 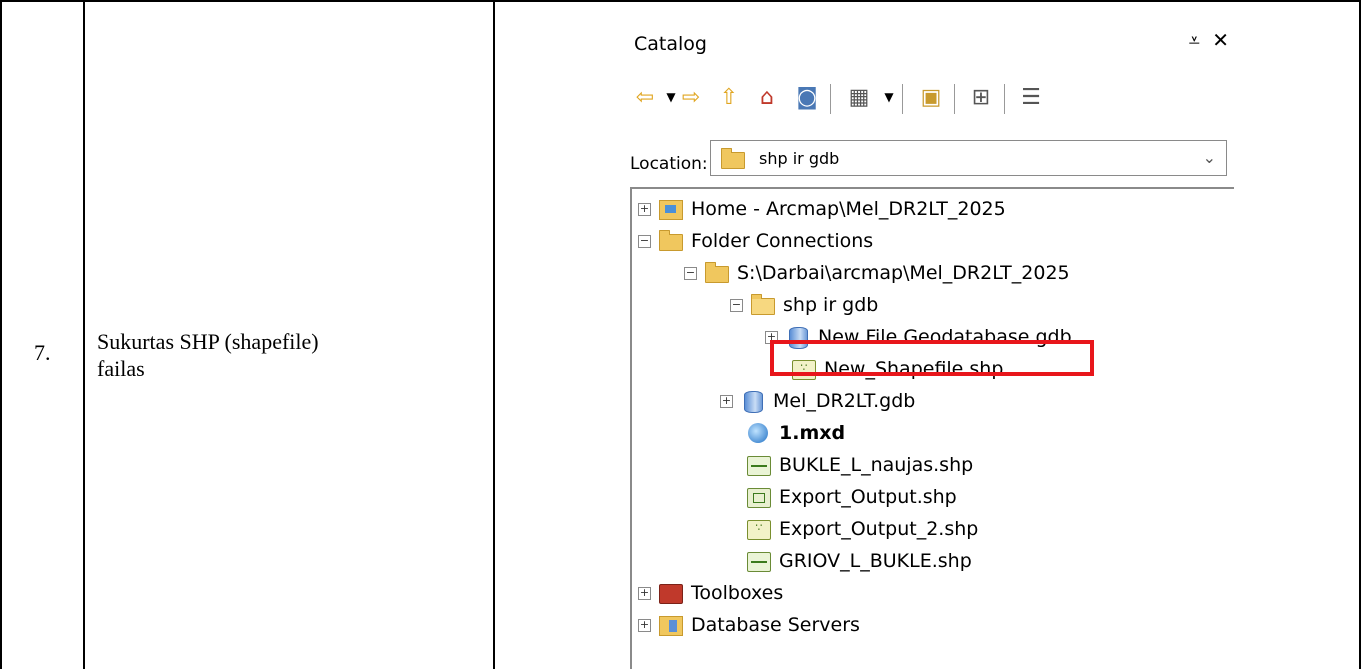 What do you see at coordinates (737, 593) in the screenshot?
I see `tree-item-label: Toolboxes` at bounding box center [737, 593].